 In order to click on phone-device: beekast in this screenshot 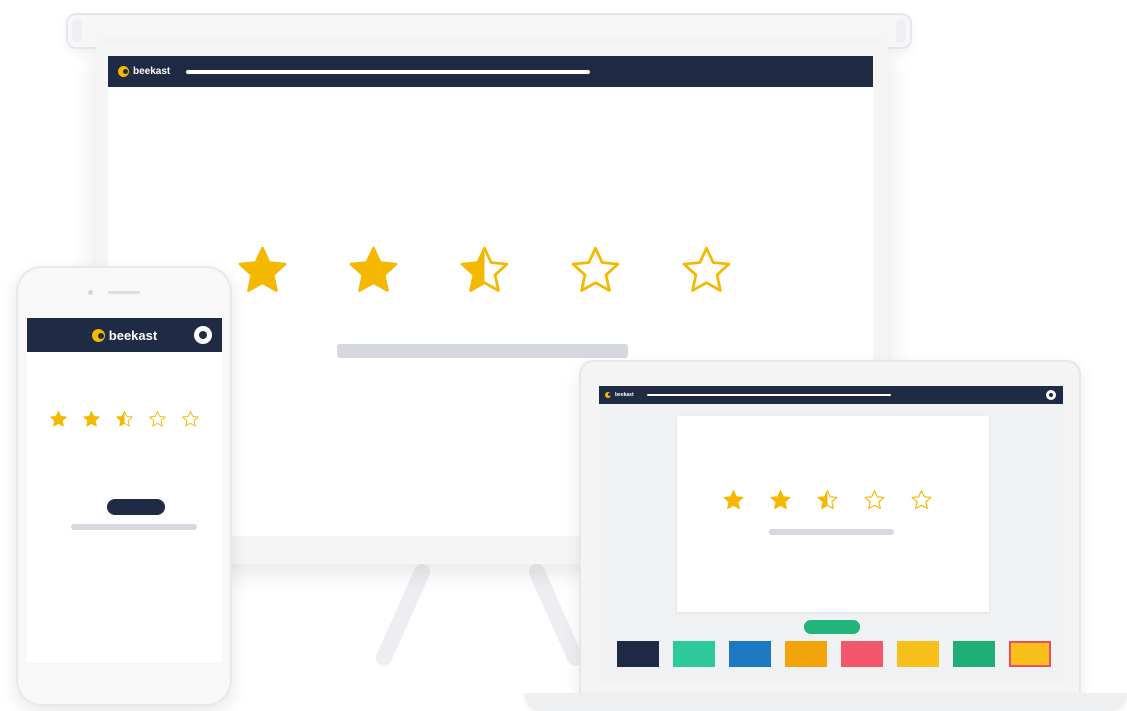, I will do `click(124, 486)`.